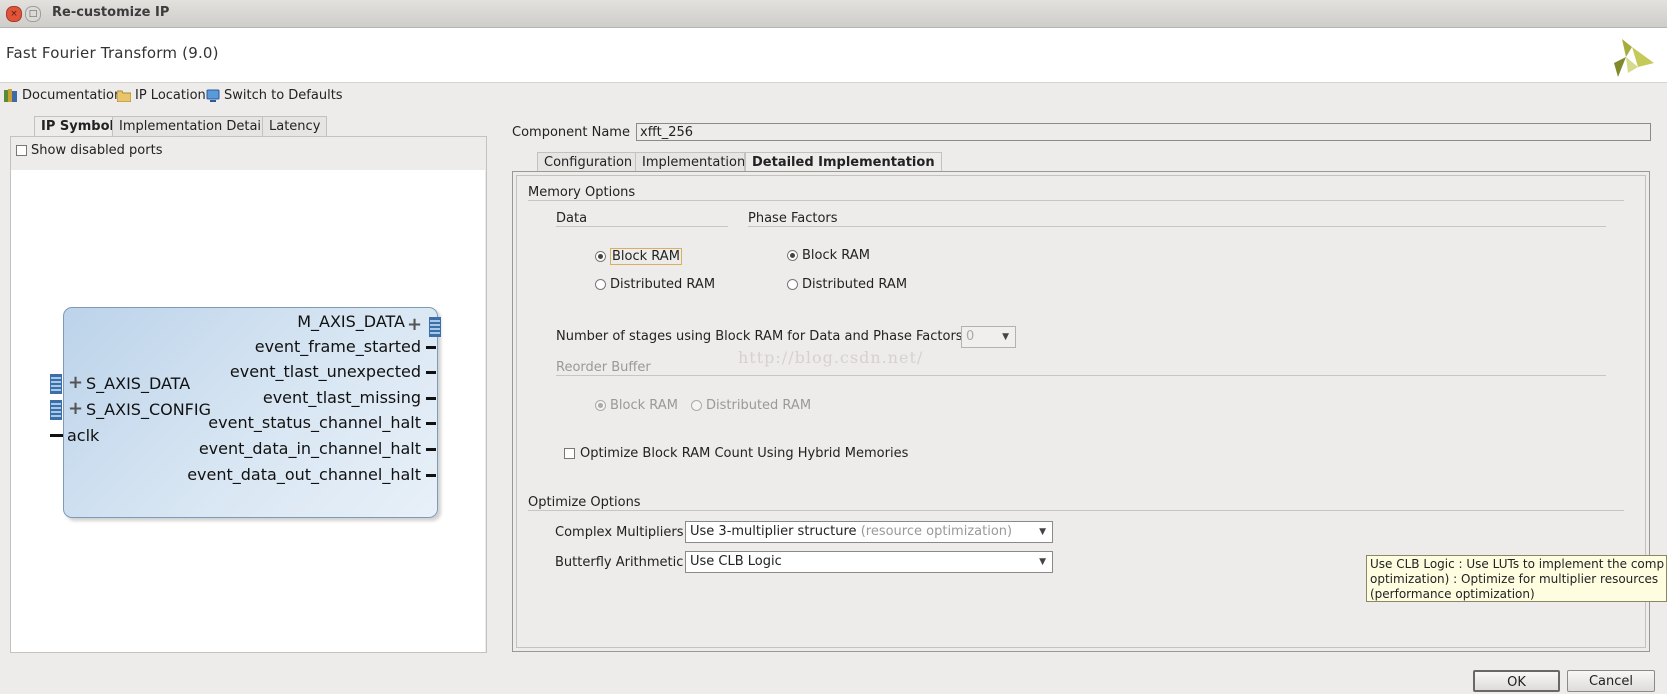  I want to click on tab-implementation-details: Implementation Details, so click(195, 126).